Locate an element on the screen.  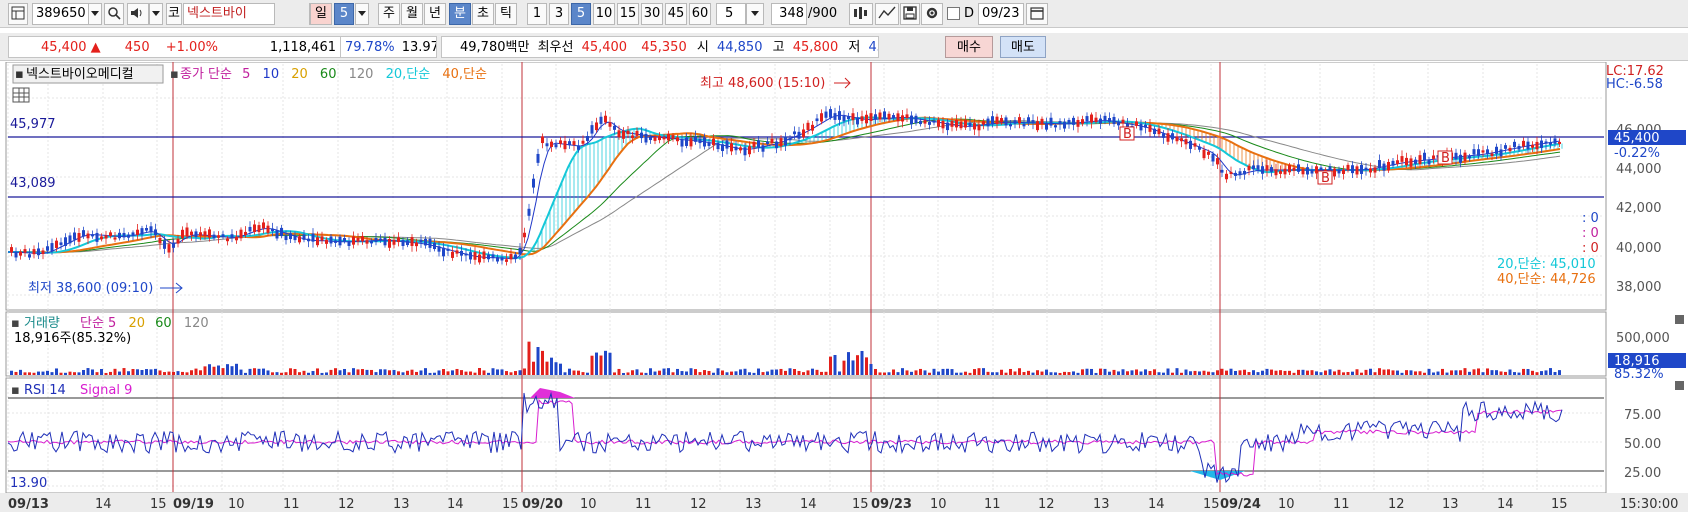
count-dropdown-icon is located at coordinates (755, 14).